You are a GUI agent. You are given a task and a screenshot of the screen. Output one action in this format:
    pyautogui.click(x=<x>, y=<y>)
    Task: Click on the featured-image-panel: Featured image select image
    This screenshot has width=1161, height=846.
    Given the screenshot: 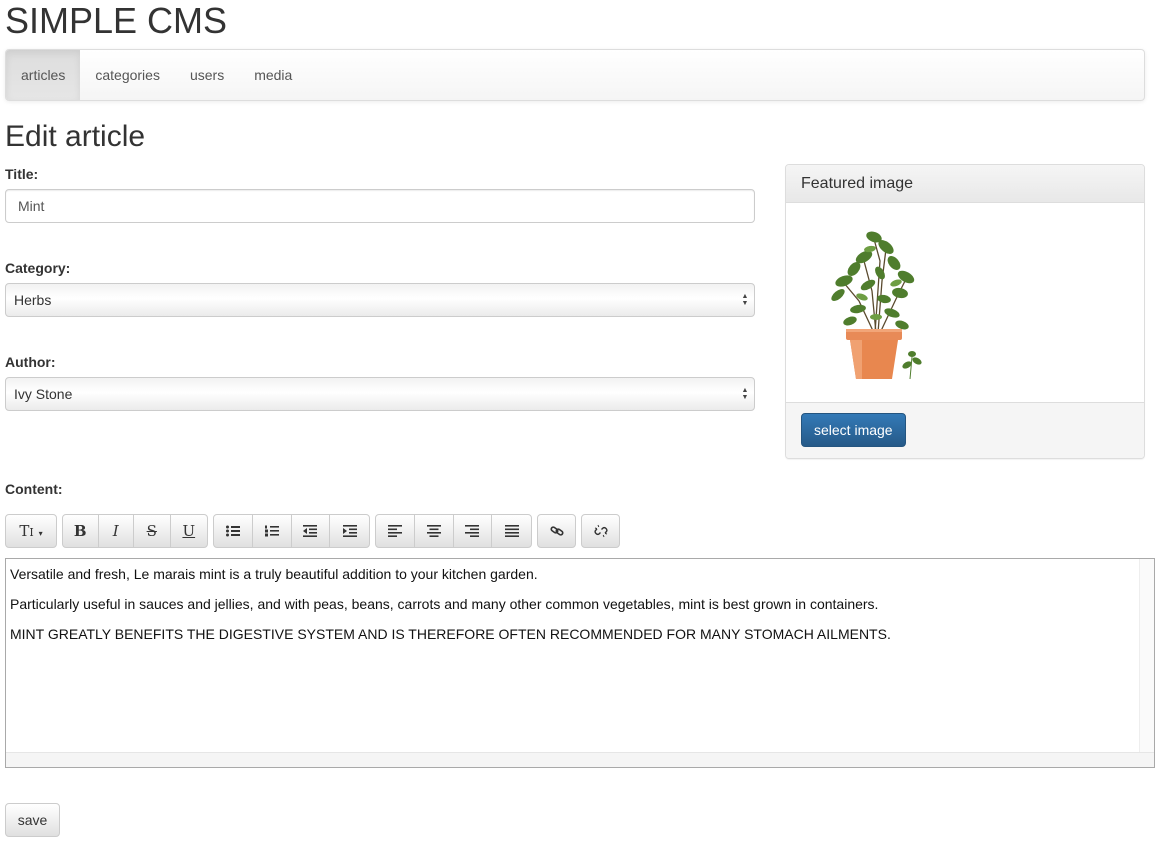 What is the action you would take?
    pyautogui.click(x=965, y=311)
    